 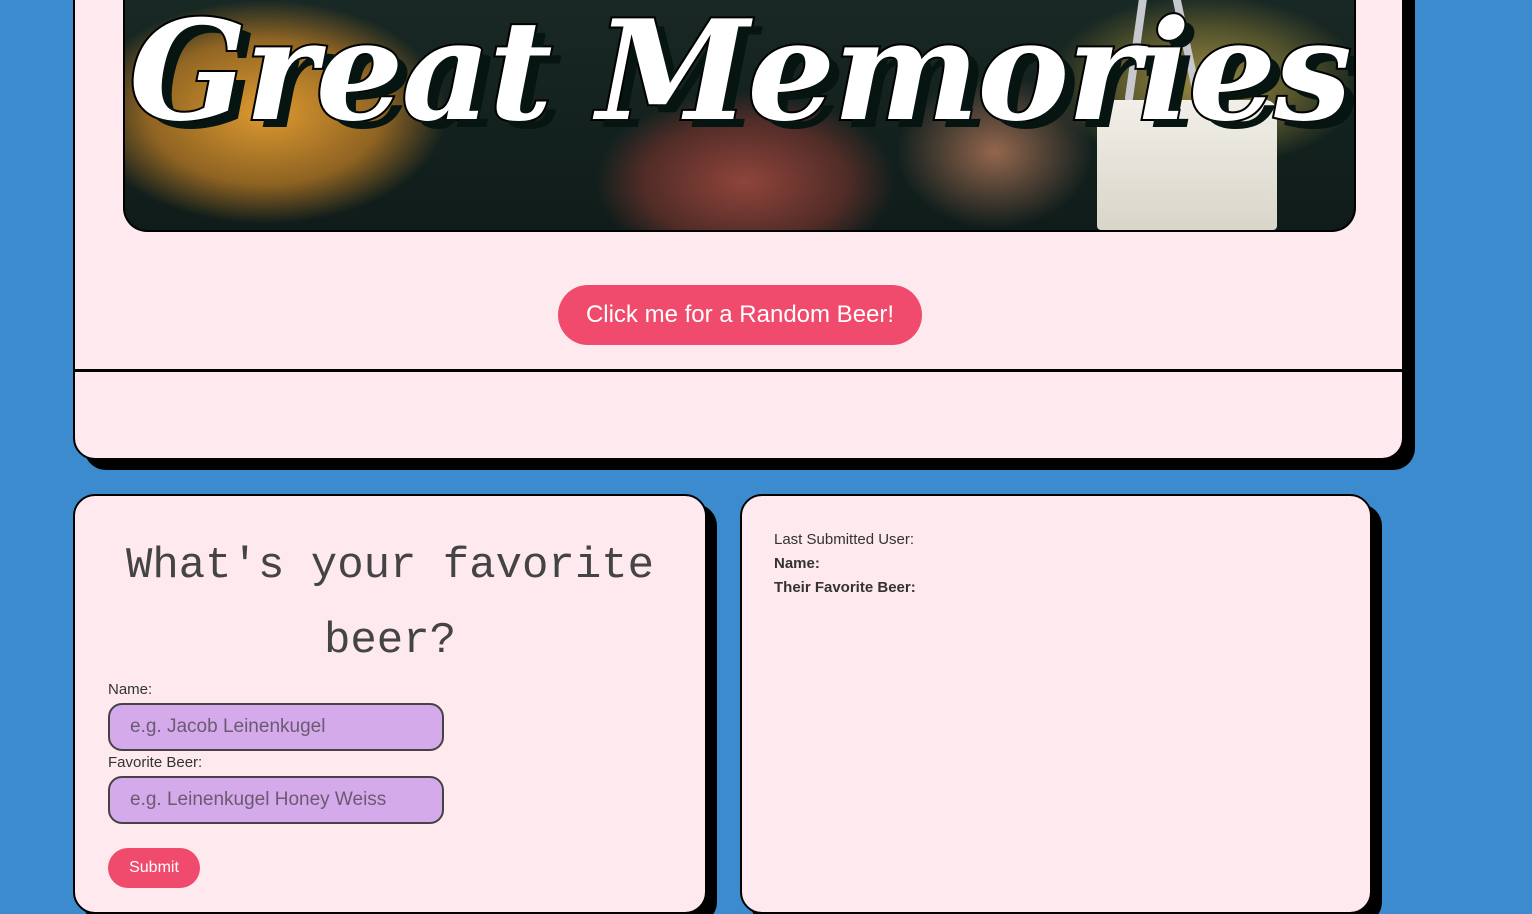 I want to click on submitted-name-label: Name:, so click(x=797, y=563).